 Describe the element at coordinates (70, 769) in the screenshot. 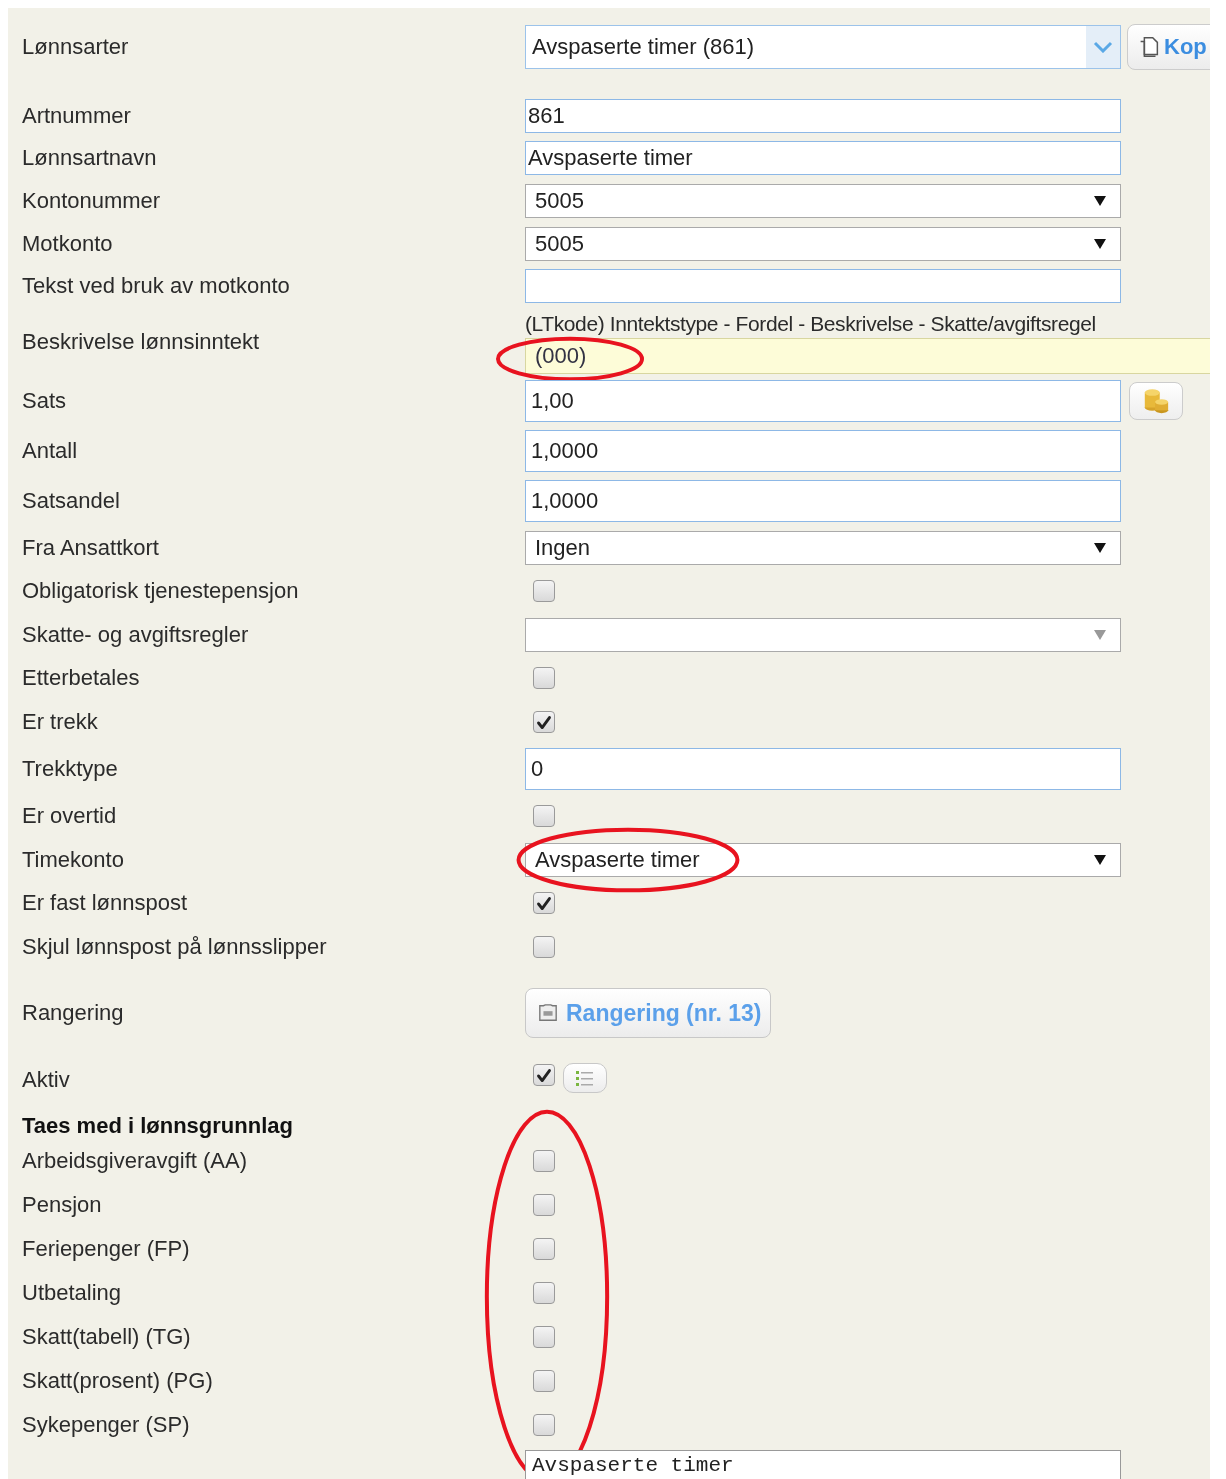

I see `field-label: Trekktype` at that location.